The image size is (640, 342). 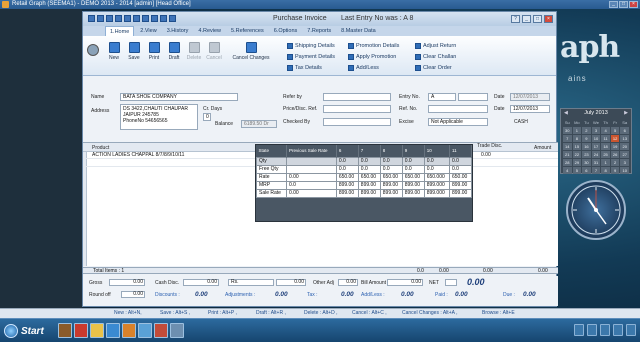 I want to click on calendar-day: 28, so click(x=567, y=162).